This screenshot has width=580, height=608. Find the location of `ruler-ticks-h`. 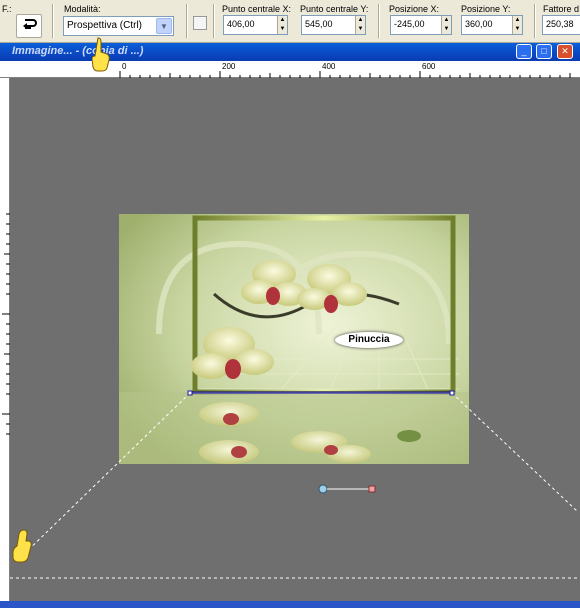

ruler-ticks-h is located at coordinates (345, 74).